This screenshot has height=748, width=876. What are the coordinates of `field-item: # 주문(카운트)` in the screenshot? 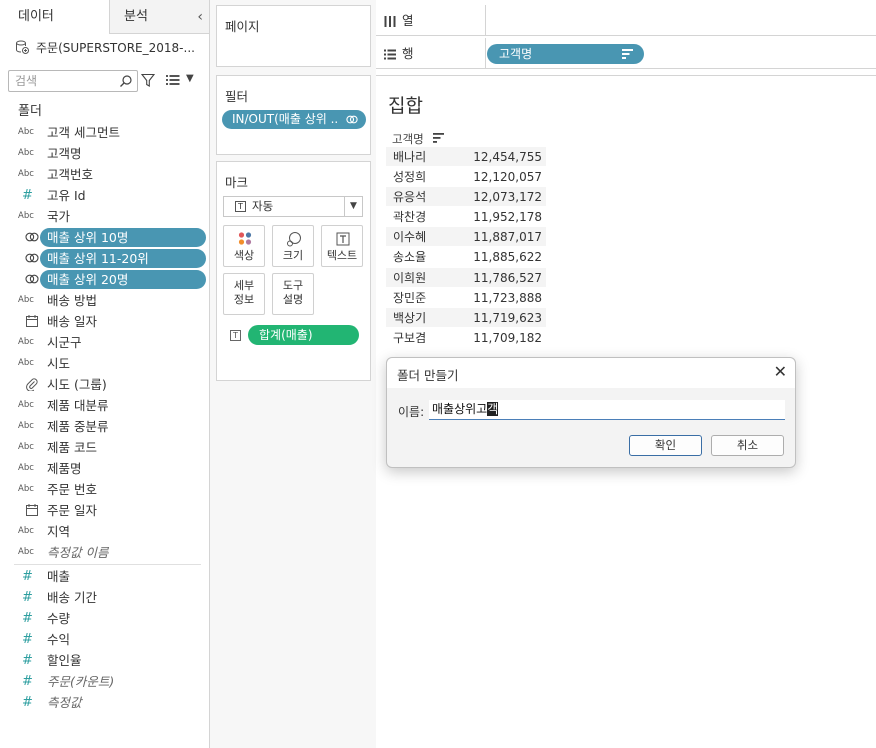 It's located at (104, 681).